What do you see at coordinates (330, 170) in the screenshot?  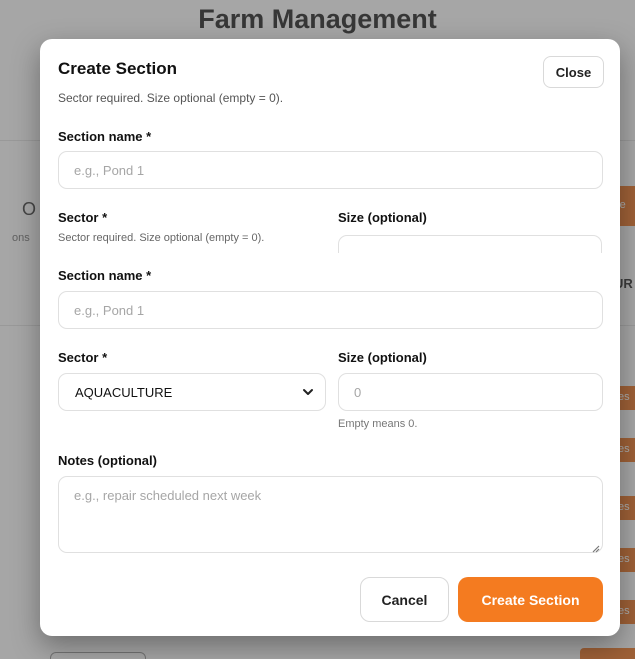 I see `section-name-input-duplicate` at bounding box center [330, 170].